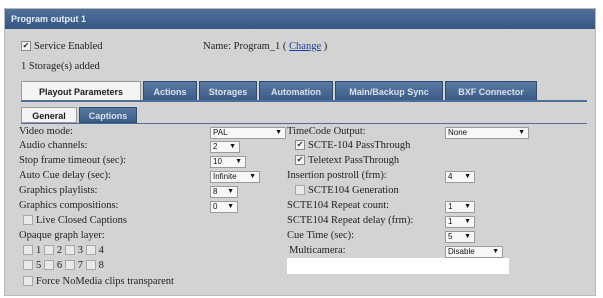 This screenshot has height=298, width=603. What do you see at coordinates (81, 91) in the screenshot?
I see `tab-playout-parameters: Playout Parameters` at bounding box center [81, 91].